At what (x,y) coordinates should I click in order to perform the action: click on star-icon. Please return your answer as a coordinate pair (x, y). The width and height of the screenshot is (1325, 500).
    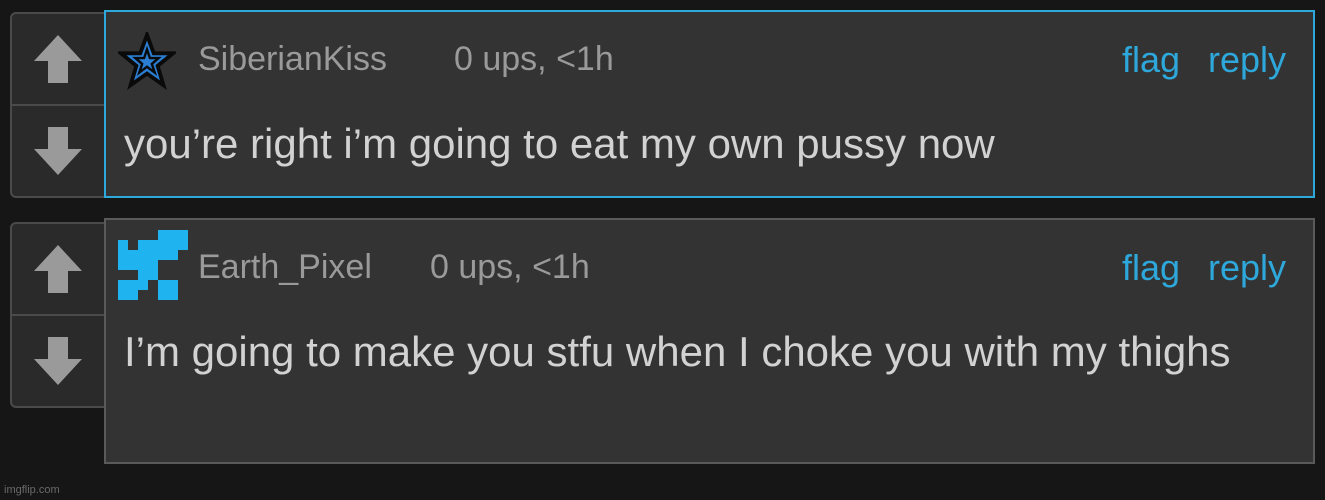
    Looking at the image, I should click on (147, 61).